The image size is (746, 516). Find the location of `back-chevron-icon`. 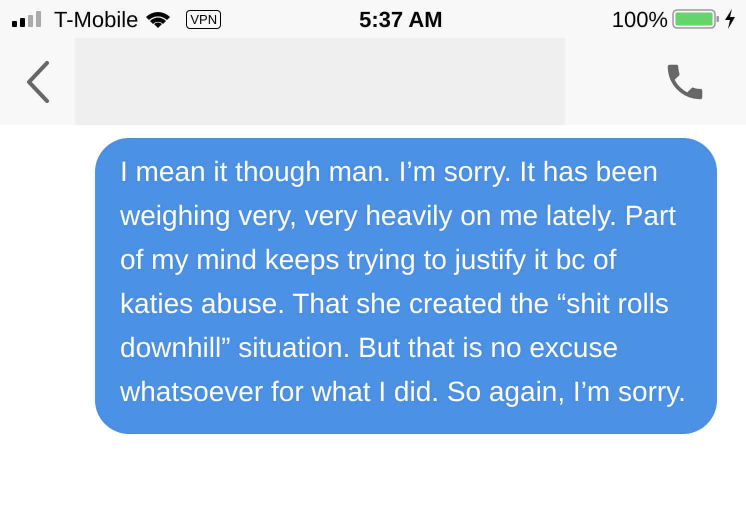

back-chevron-icon is located at coordinates (37, 82).